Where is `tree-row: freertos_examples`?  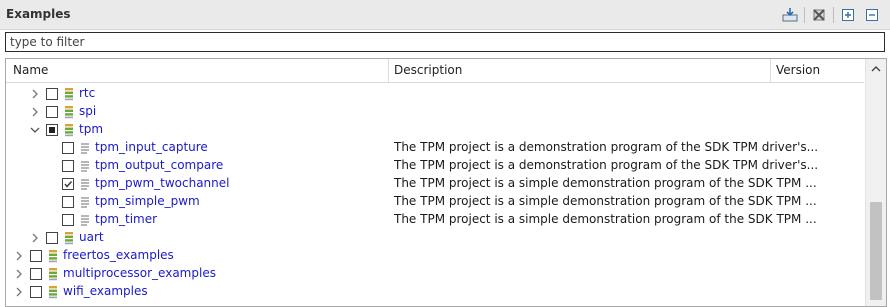 tree-row: freertos_examples is located at coordinates (435, 256).